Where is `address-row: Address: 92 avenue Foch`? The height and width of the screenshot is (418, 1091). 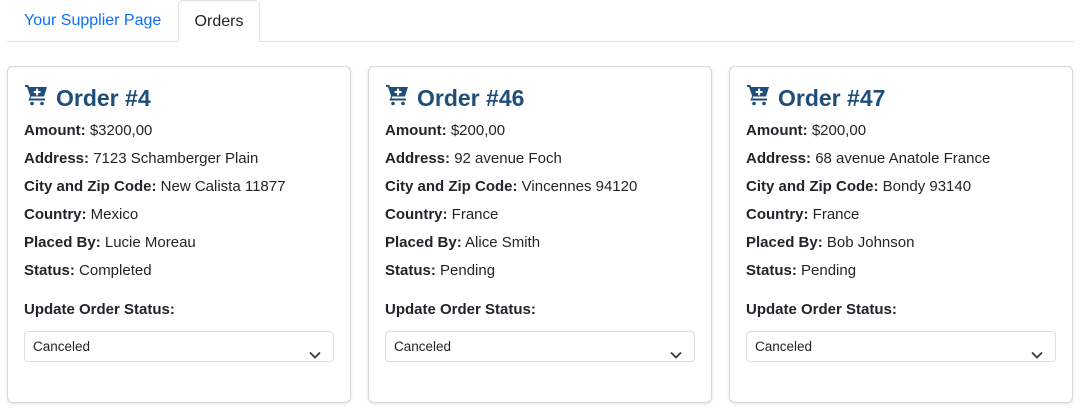 address-row: Address: 92 avenue Foch is located at coordinates (473, 159).